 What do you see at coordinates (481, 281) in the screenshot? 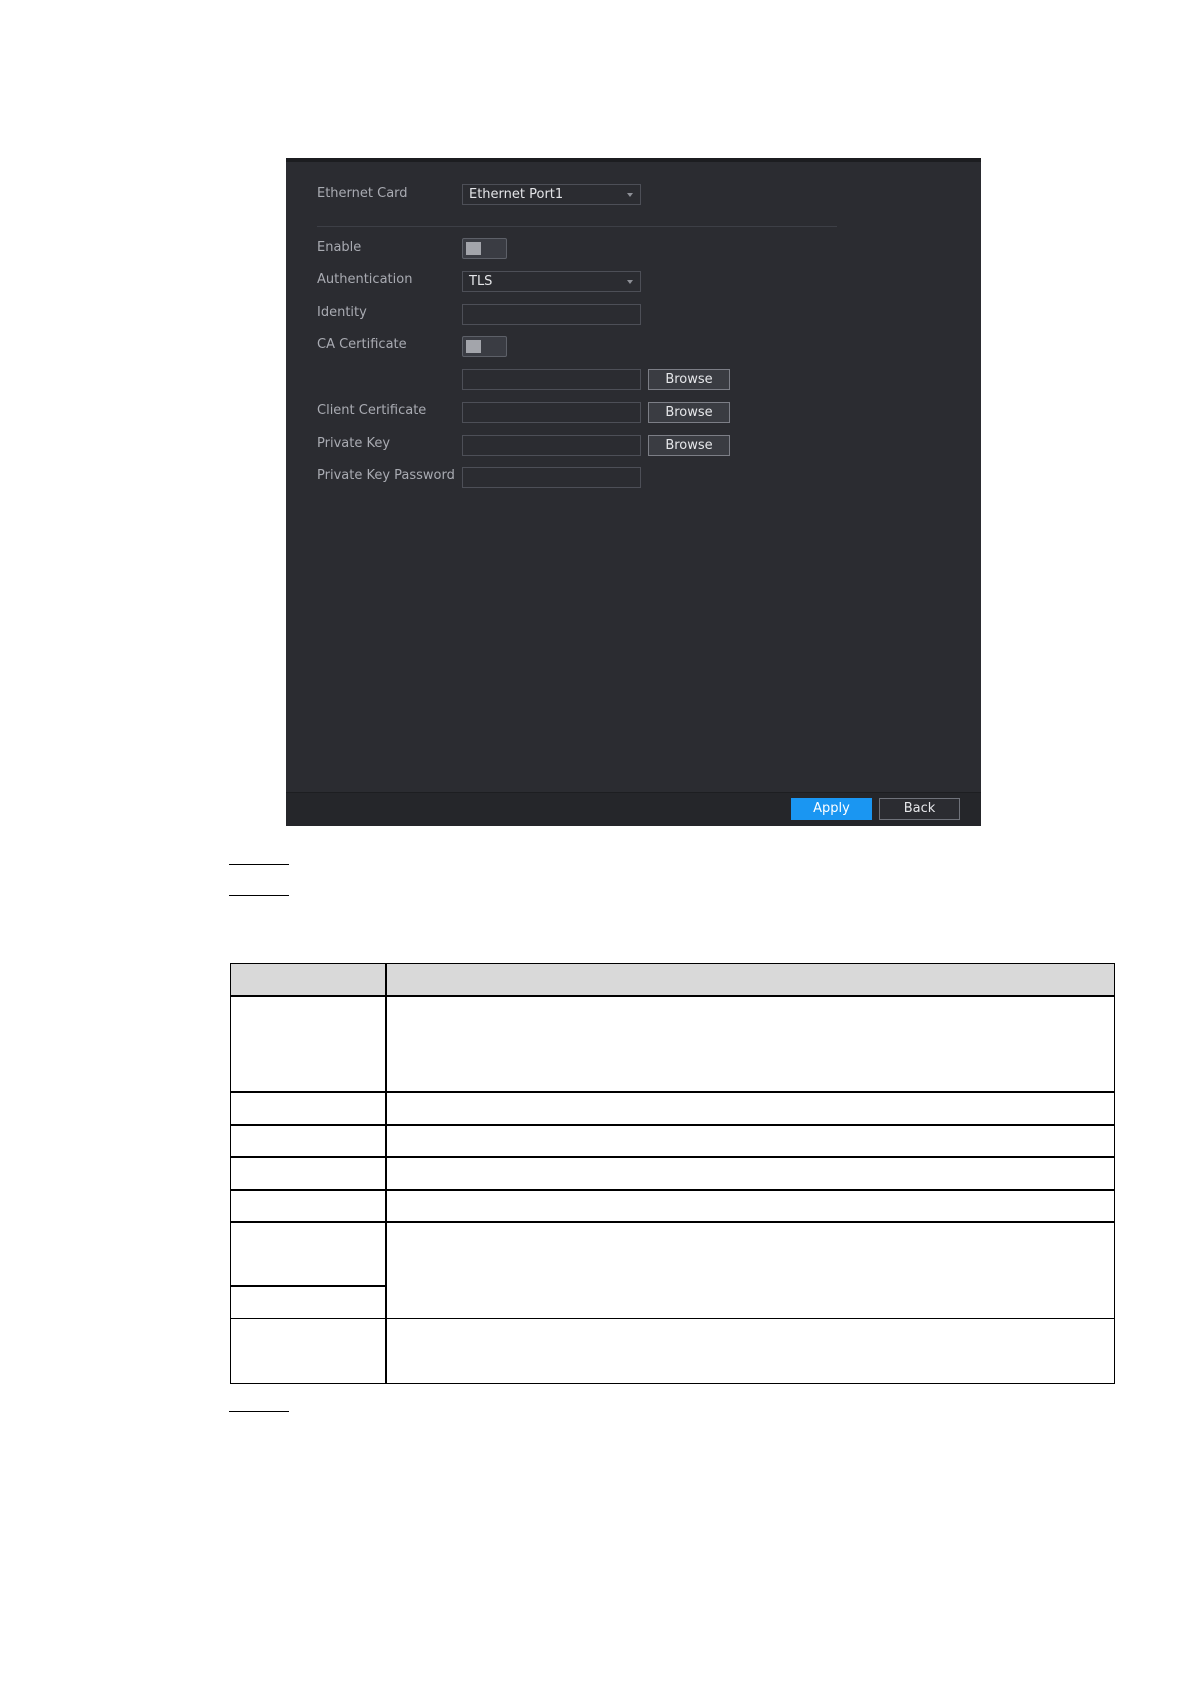
I see `authentication-value: TLS` at bounding box center [481, 281].